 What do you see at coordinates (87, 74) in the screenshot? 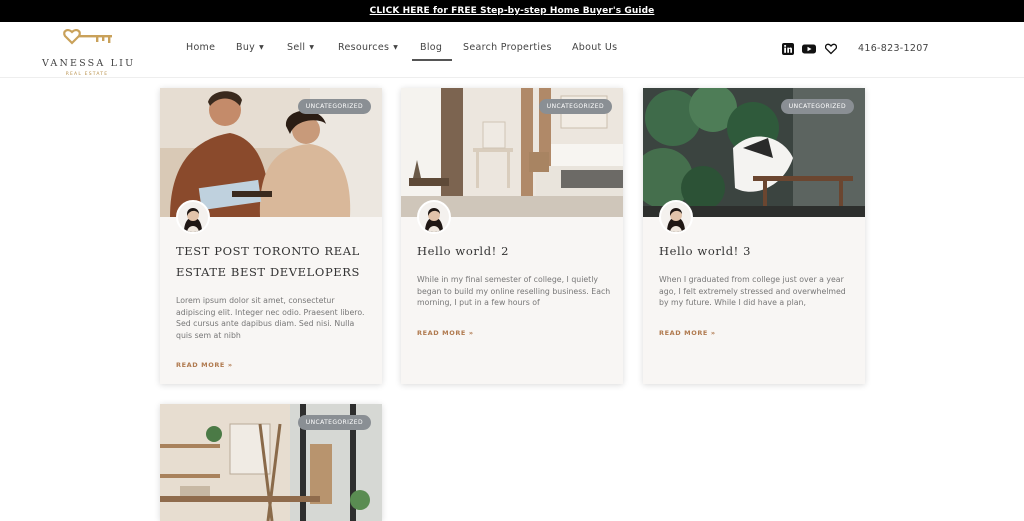
I see `logo-subtitle: REAL ESTATE` at bounding box center [87, 74].